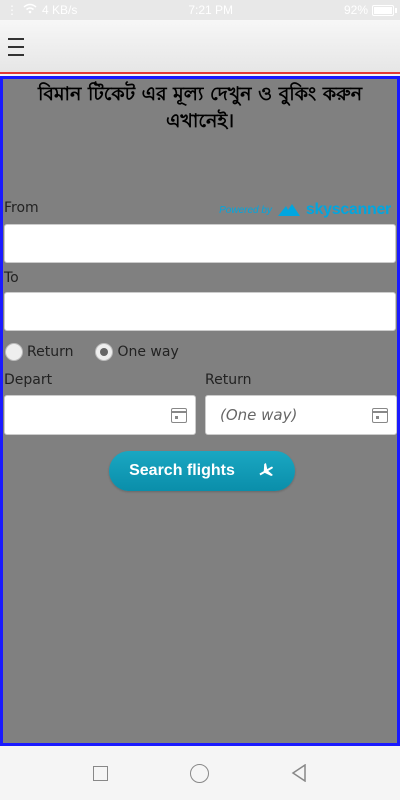 The width and height of the screenshot is (400, 800). What do you see at coordinates (182, 470) in the screenshot?
I see `search-flights-label: Search flights` at bounding box center [182, 470].